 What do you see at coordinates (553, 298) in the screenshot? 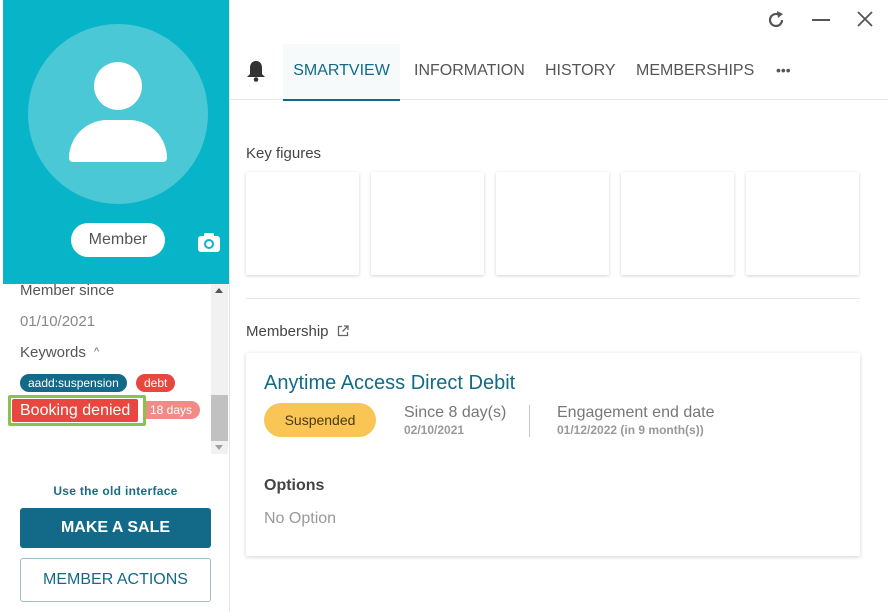
I see `section-divider` at bounding box center [553, 298].